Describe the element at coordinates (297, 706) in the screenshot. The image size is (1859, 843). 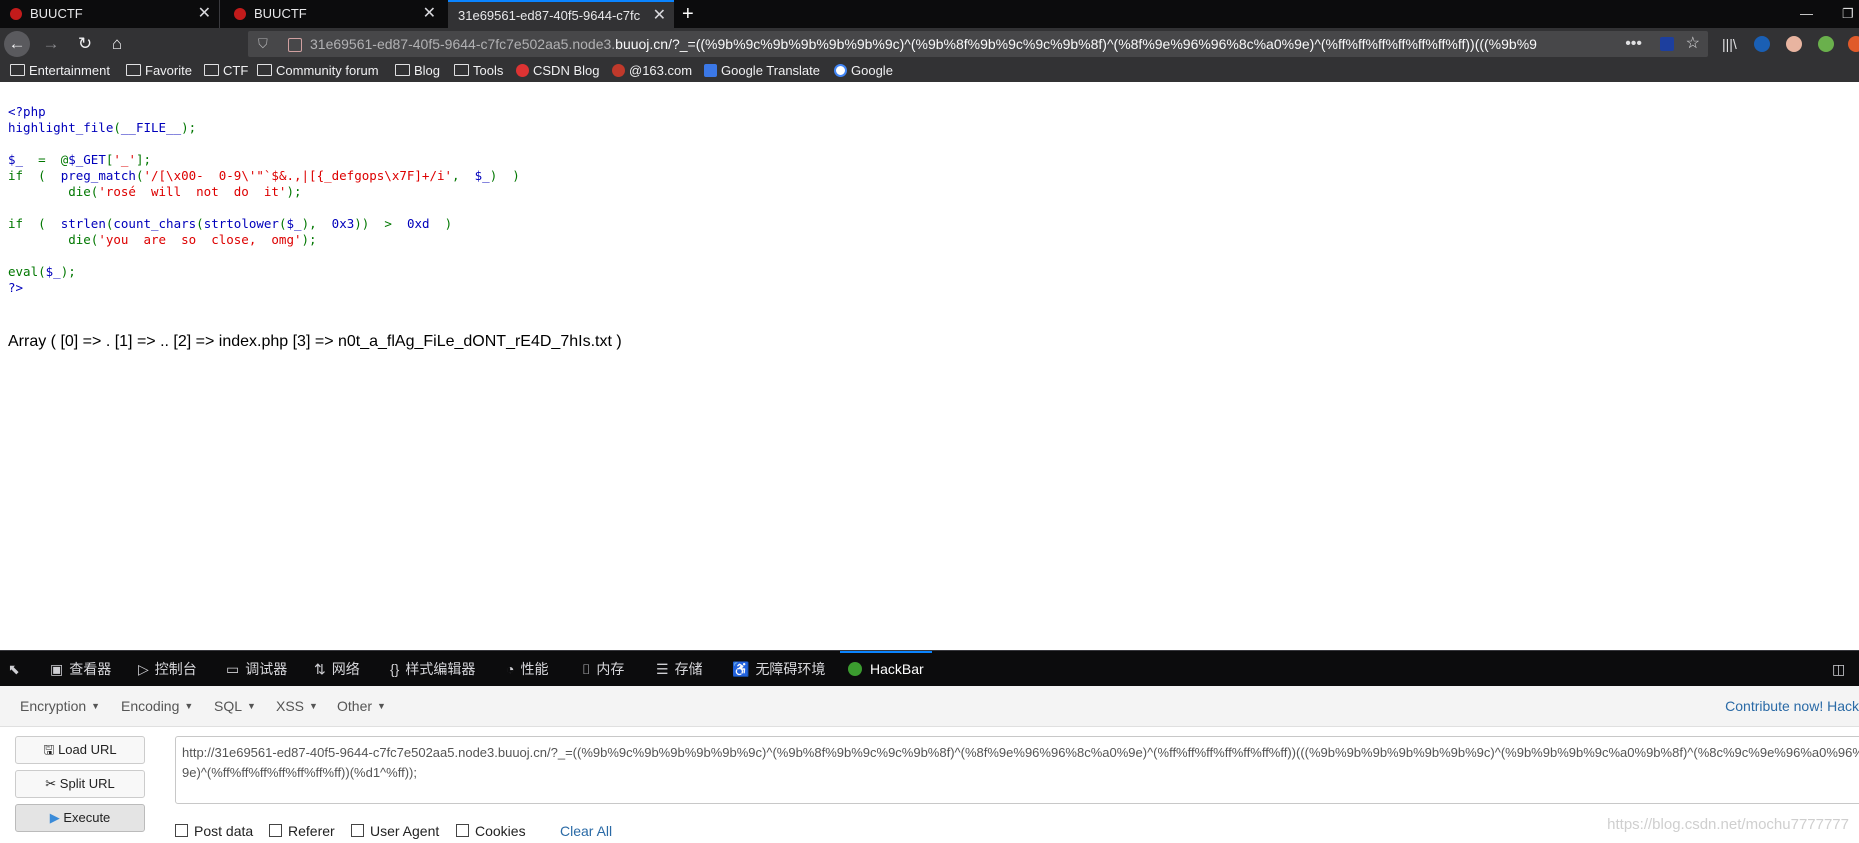
I see `menu-xss: XSS ▼` at that location.